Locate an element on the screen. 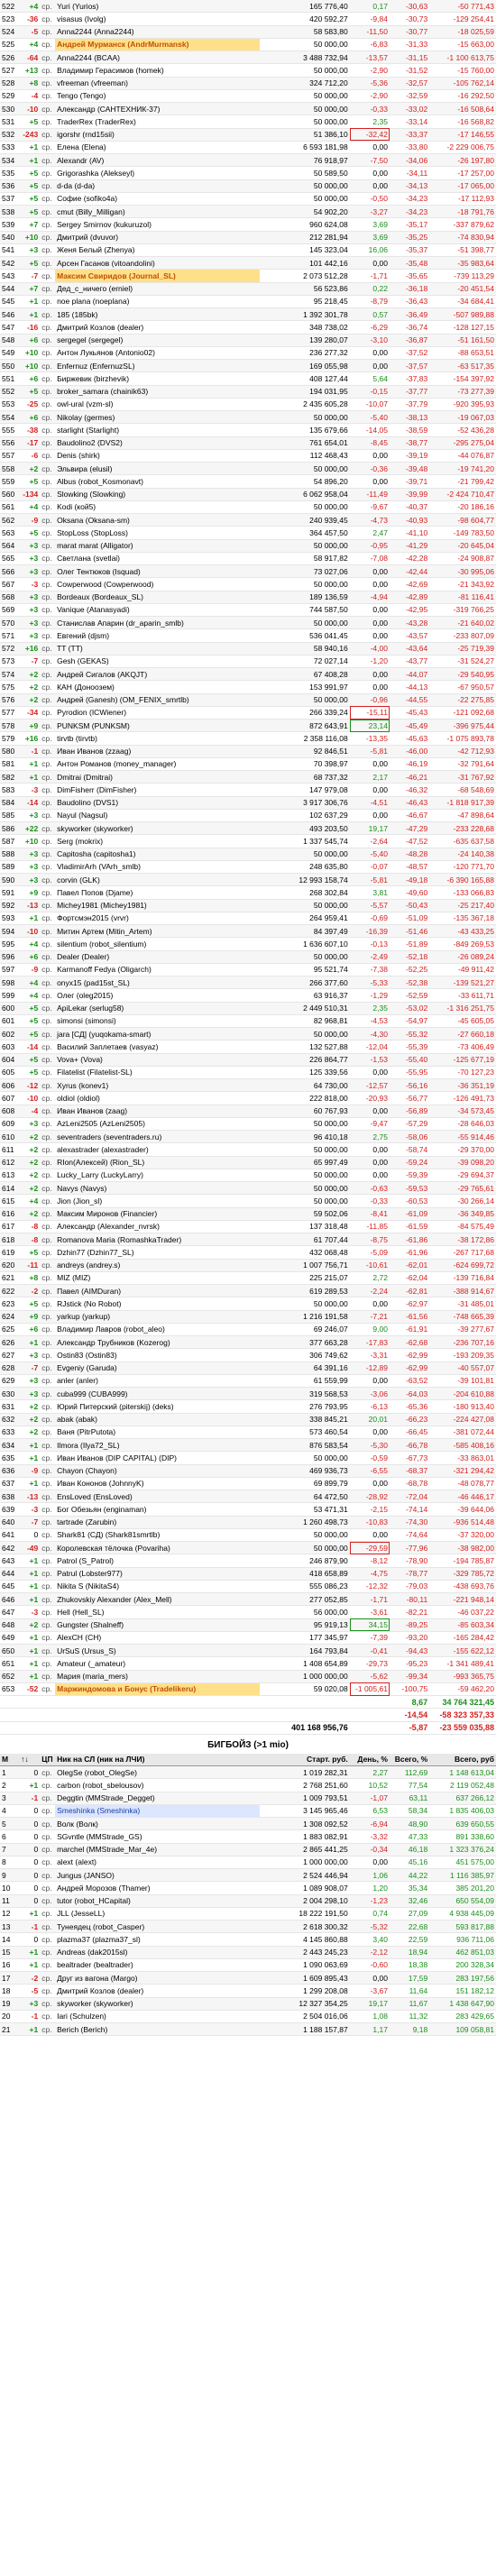 The width and height of the screenshot is (496, 2576). trader-name-cell: Евгений (djsm) is located at coordinates (157, 635).